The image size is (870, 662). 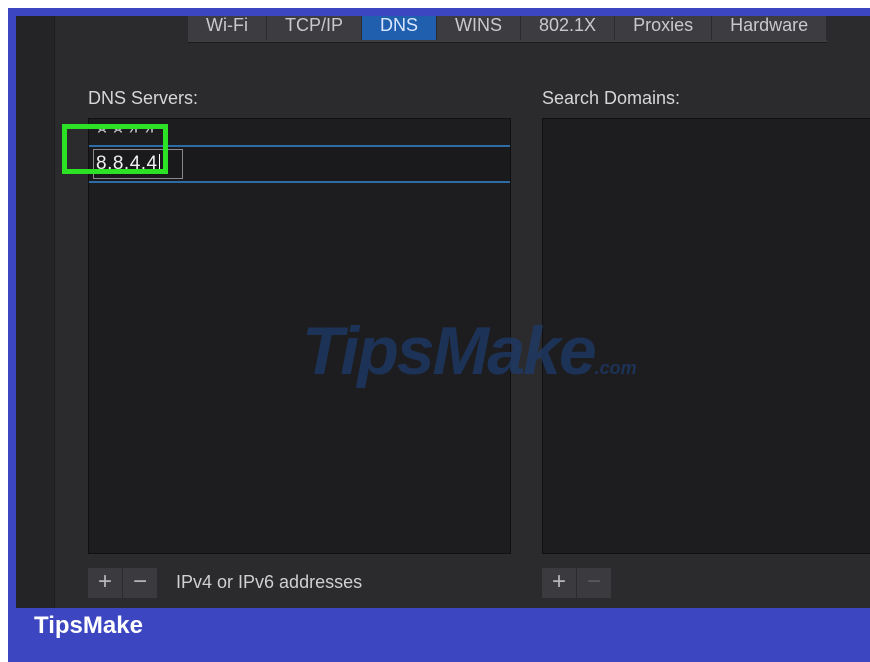 I want to click on remove-search-domain-button: −, so click(x=594, y=583).